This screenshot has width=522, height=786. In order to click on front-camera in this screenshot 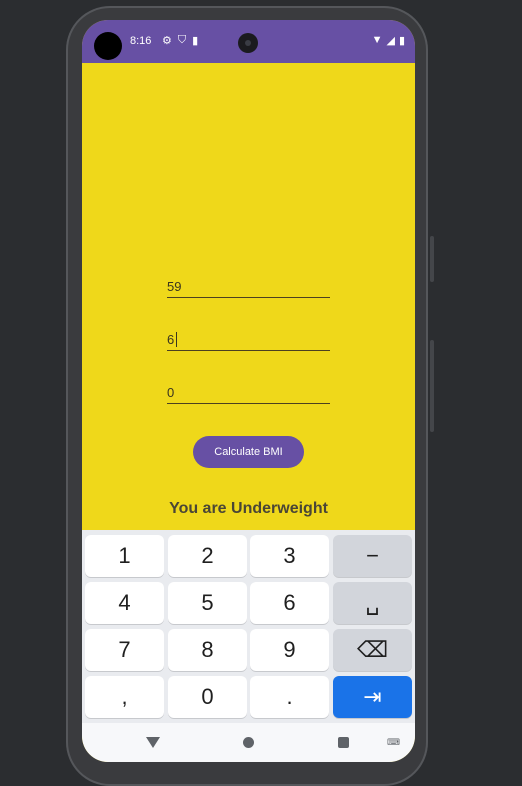, I will do `click(248, 43)`.